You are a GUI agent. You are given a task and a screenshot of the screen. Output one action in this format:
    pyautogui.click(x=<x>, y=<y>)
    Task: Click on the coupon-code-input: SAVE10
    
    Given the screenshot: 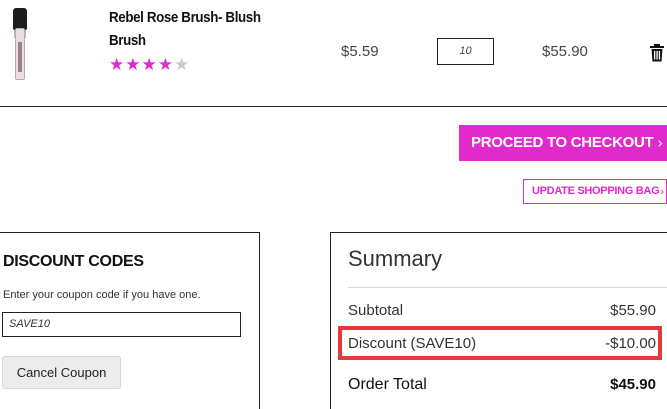 What is the action you would take?
    pyautogui.click(x=121, y=324)
    